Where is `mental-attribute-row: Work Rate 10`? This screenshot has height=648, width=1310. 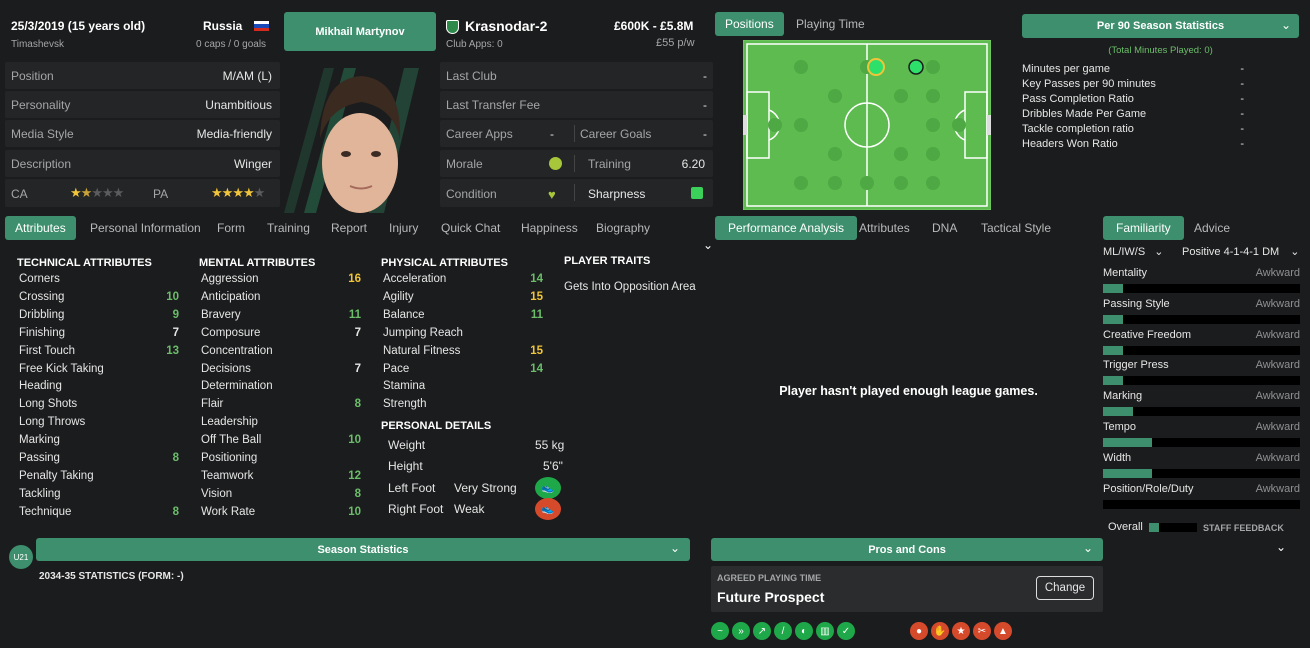 mental-attribute-row: Work Rate 10 is located at coordinates (282, 514).